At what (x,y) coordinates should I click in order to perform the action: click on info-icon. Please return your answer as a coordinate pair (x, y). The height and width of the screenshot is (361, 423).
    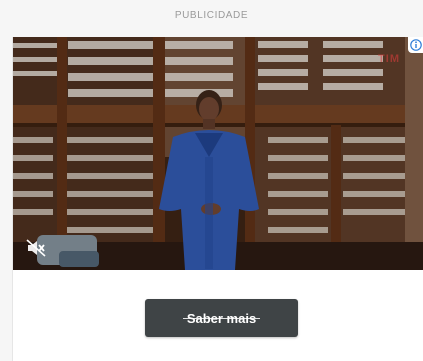
    Looking at the image, I should click on (416, 45).